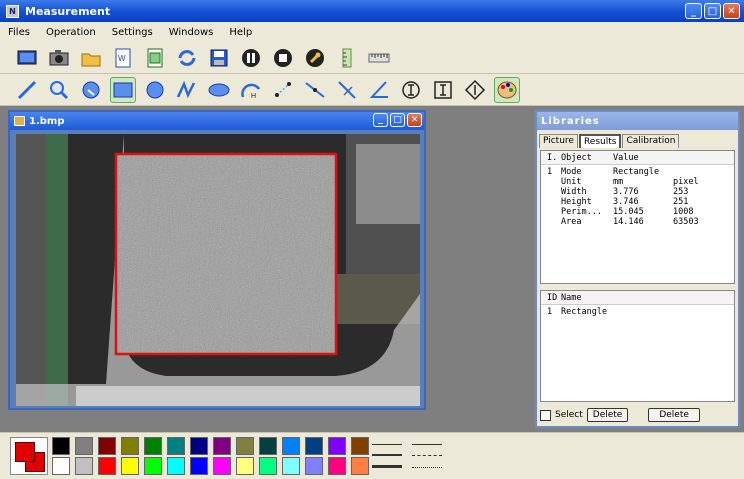 This screenshot has height=479, width=744. Describe the element at coordinates (315, 90) in the screenshot. I see `point-line-tool-icon` at that location.